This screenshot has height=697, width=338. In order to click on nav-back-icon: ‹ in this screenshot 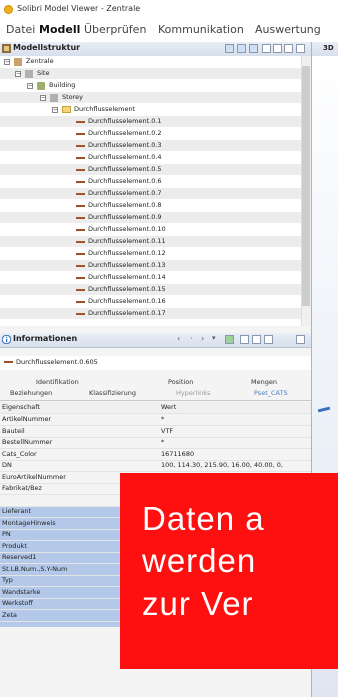, I will do `click(178, 338)`.